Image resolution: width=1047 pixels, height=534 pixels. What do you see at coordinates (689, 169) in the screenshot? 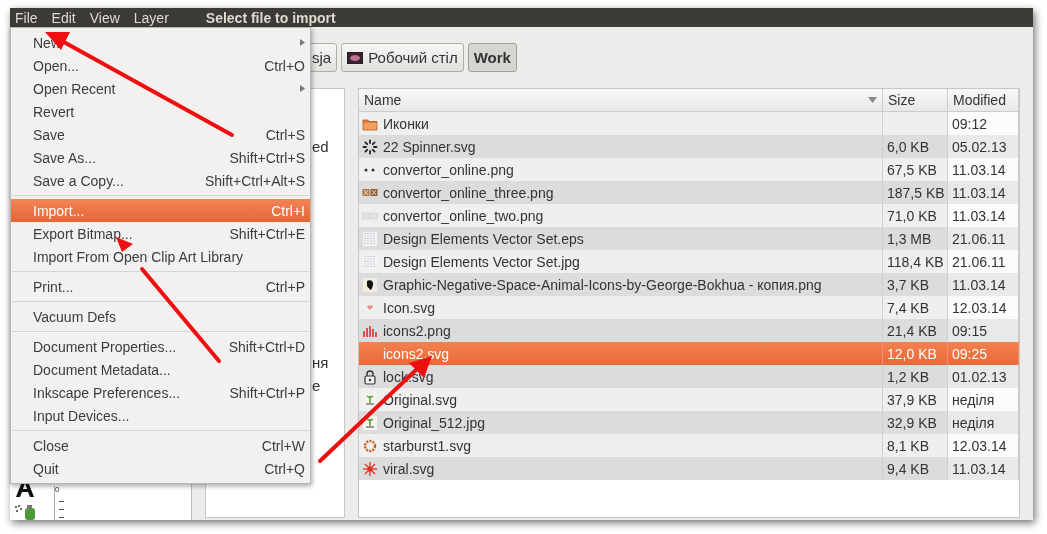
I see `file-row: convertor_online.png 67,5 KB 11.03.14` at bounding box center [689, 169].